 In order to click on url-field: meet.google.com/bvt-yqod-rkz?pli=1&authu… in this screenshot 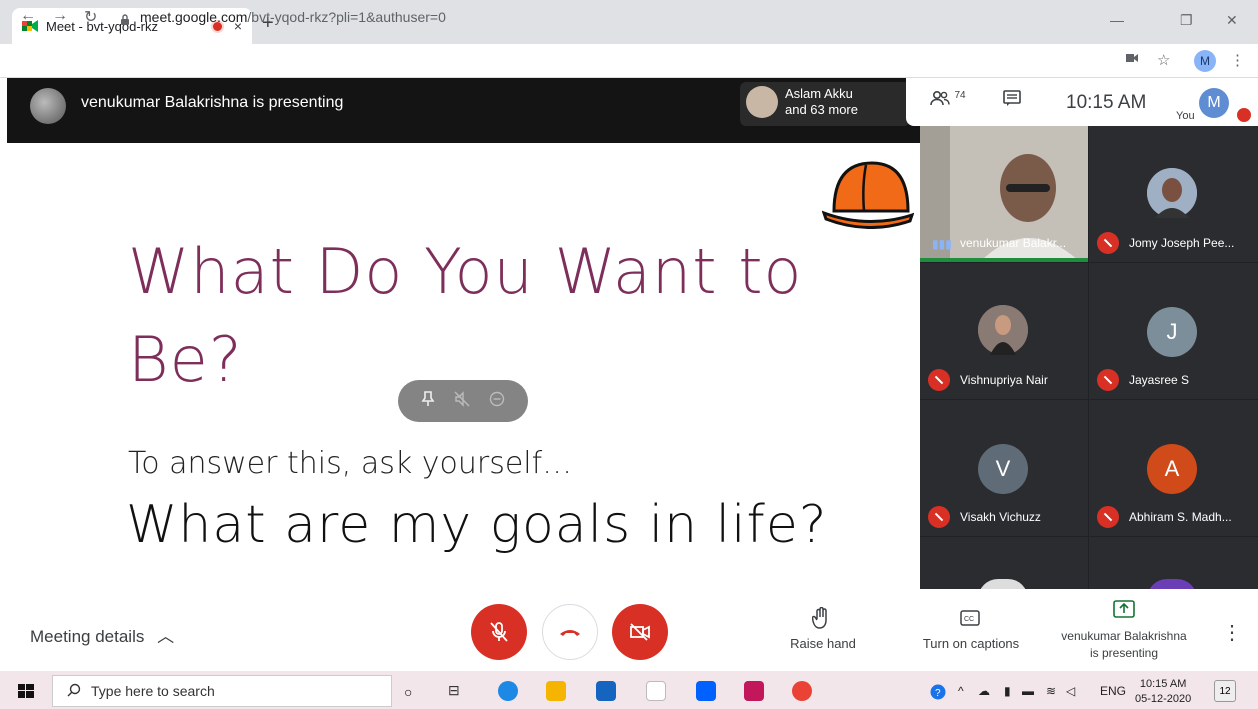, I will do `click(283, 17)`.